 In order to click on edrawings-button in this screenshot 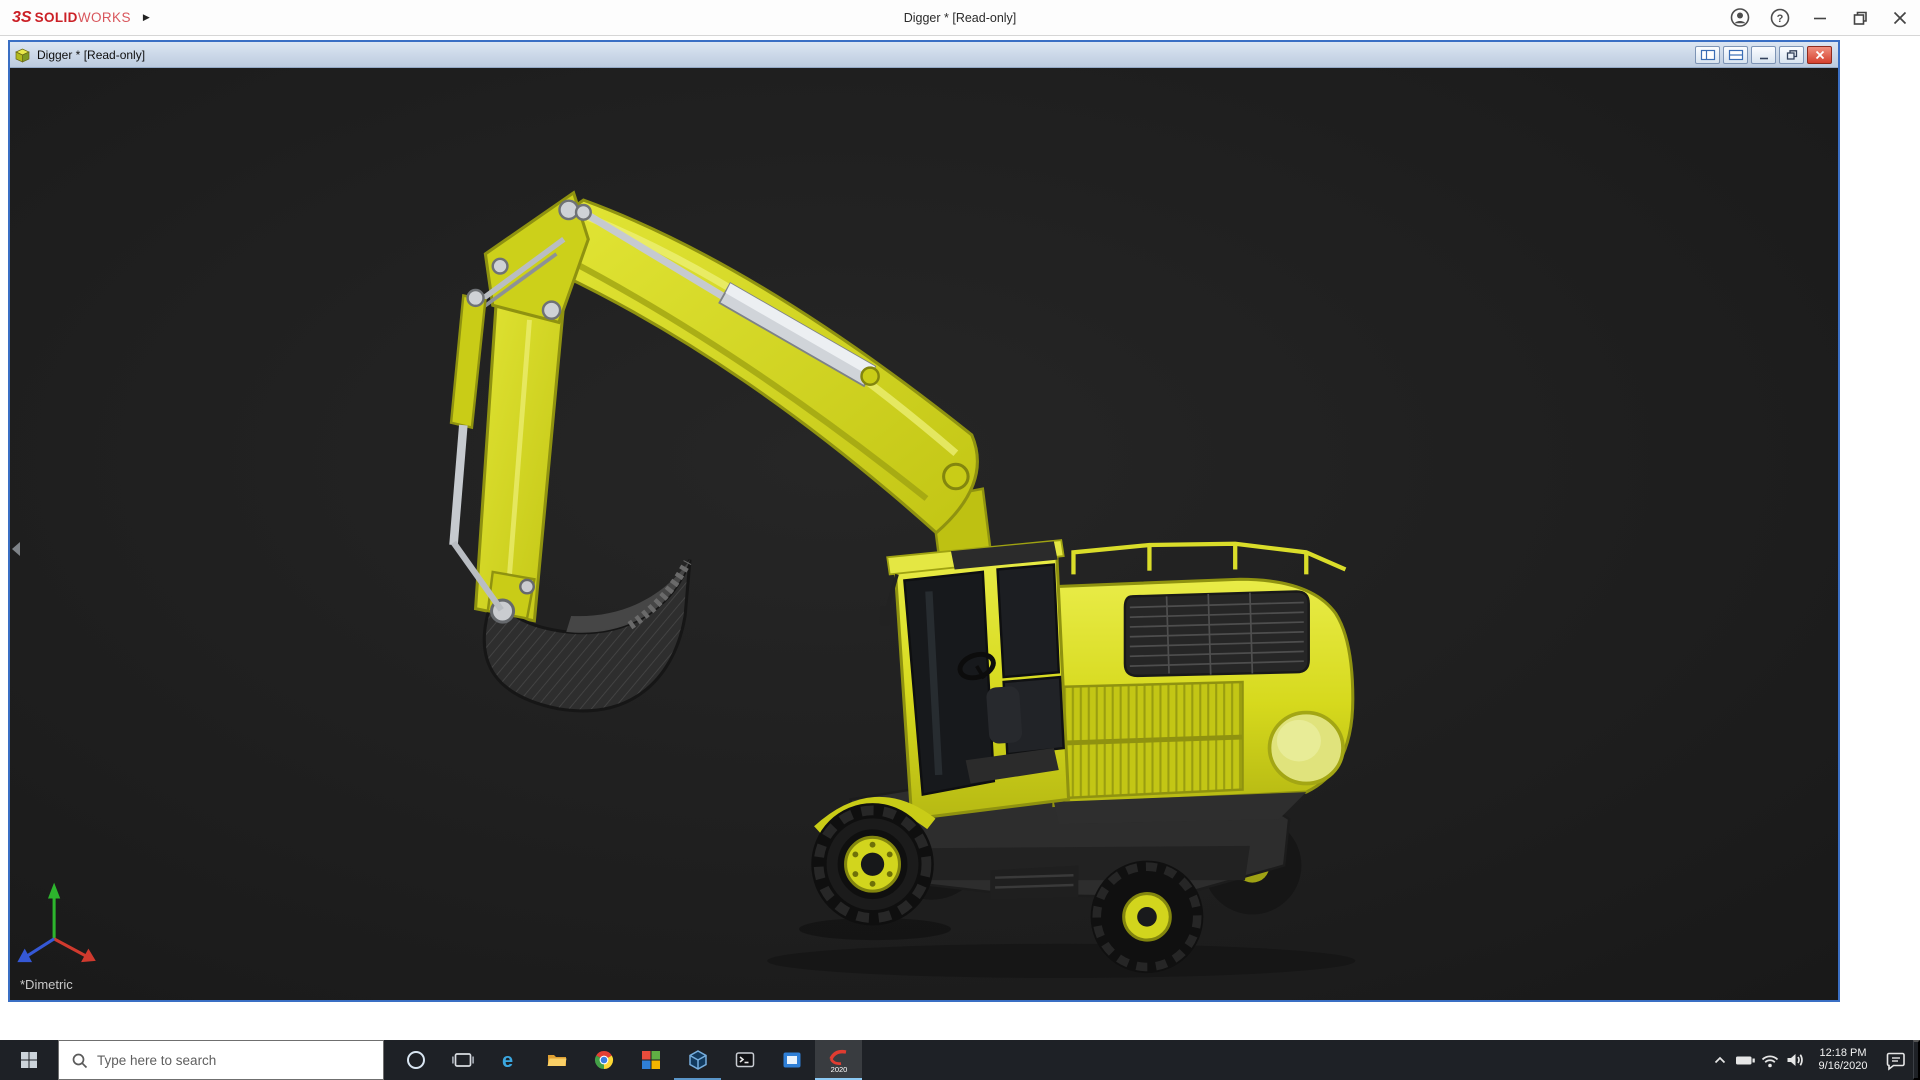, I will do `click(697, 1060)`.